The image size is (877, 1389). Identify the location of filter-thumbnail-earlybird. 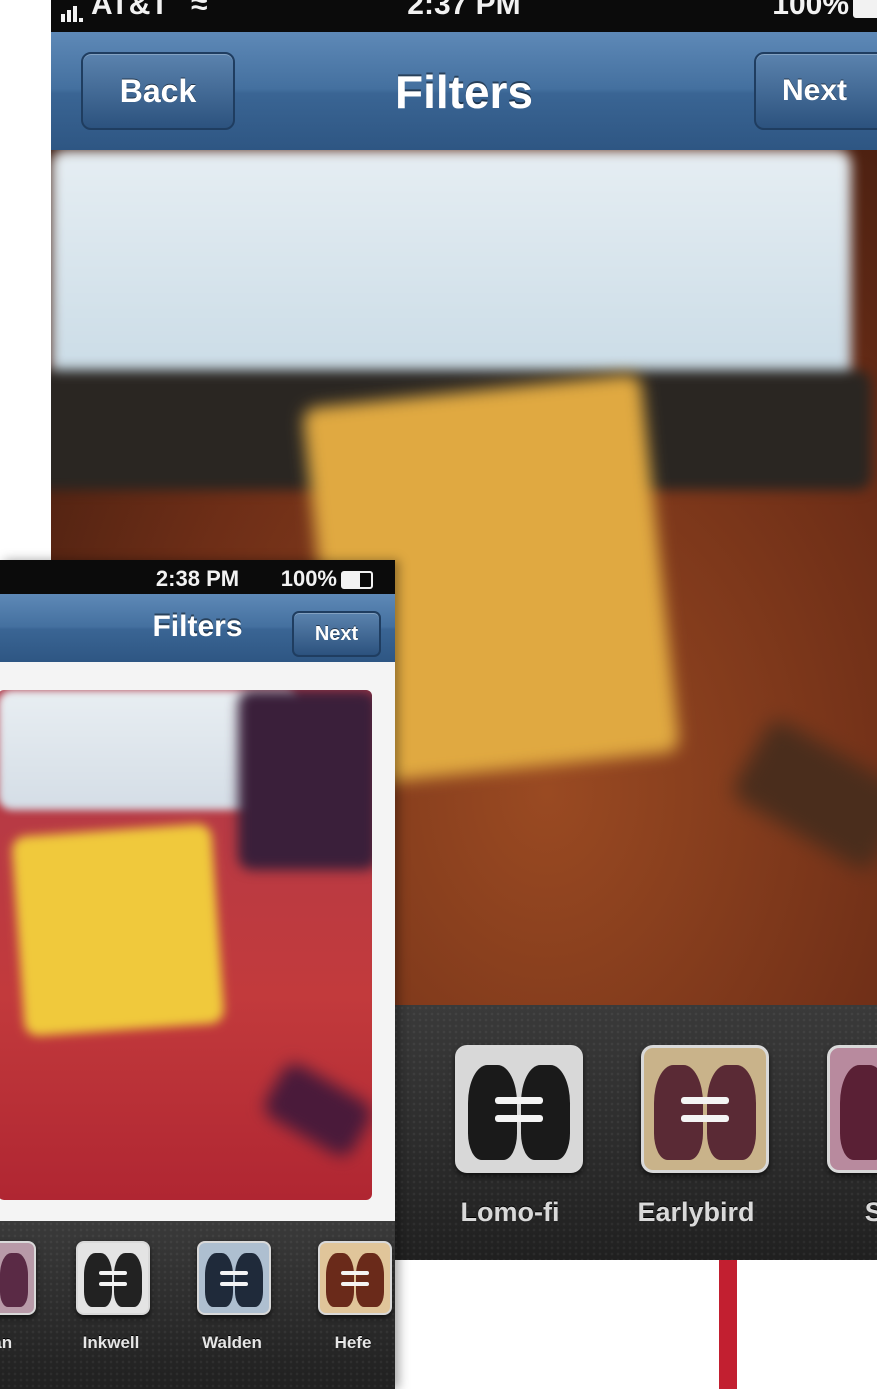
(705, 1109).